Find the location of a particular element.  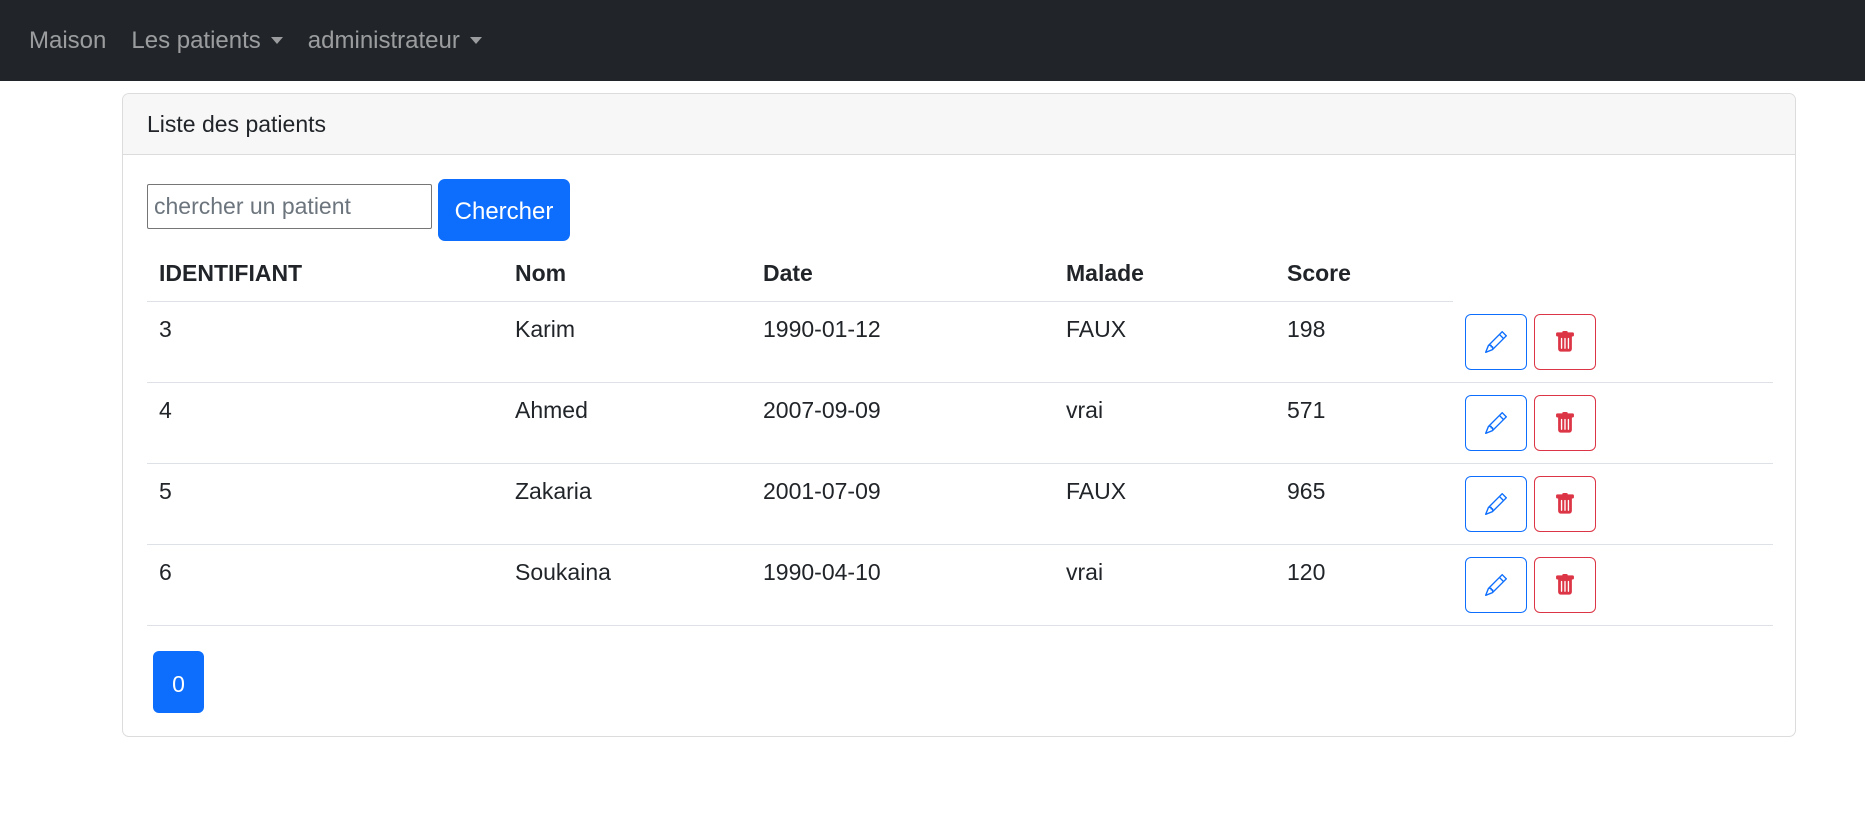

search-button: Chercher is located at coordinates (504, 210).